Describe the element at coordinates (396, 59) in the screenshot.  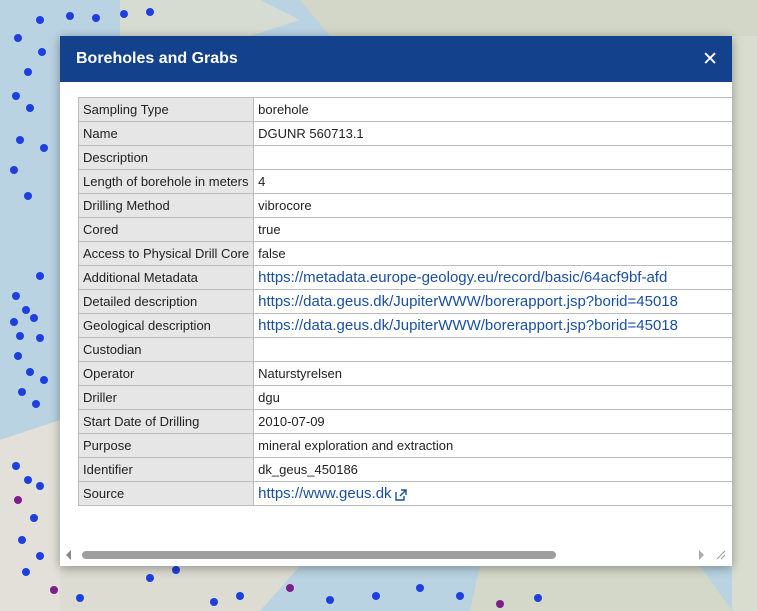
I see `popup-header: Boreholes and Grabs ✕` at that location.